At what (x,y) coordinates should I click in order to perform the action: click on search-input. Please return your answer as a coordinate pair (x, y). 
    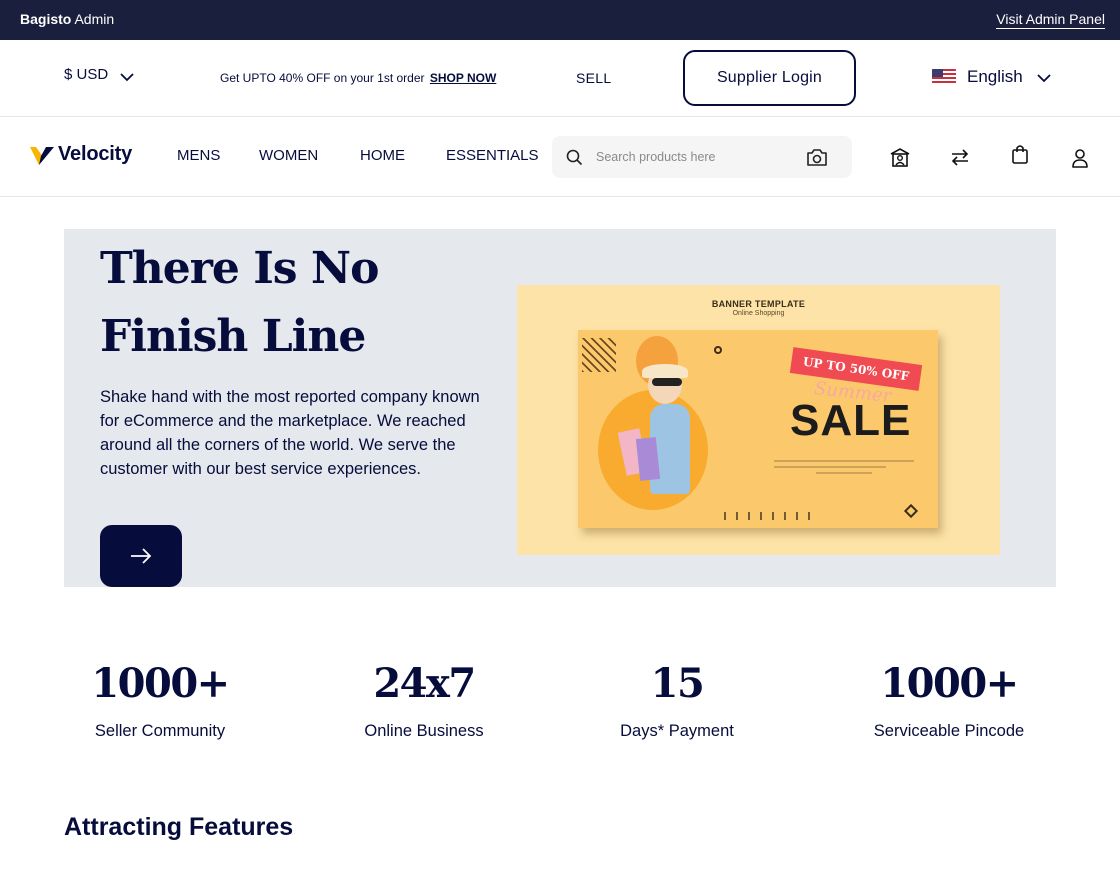
    Looking at the image, I should click on (696, 157).